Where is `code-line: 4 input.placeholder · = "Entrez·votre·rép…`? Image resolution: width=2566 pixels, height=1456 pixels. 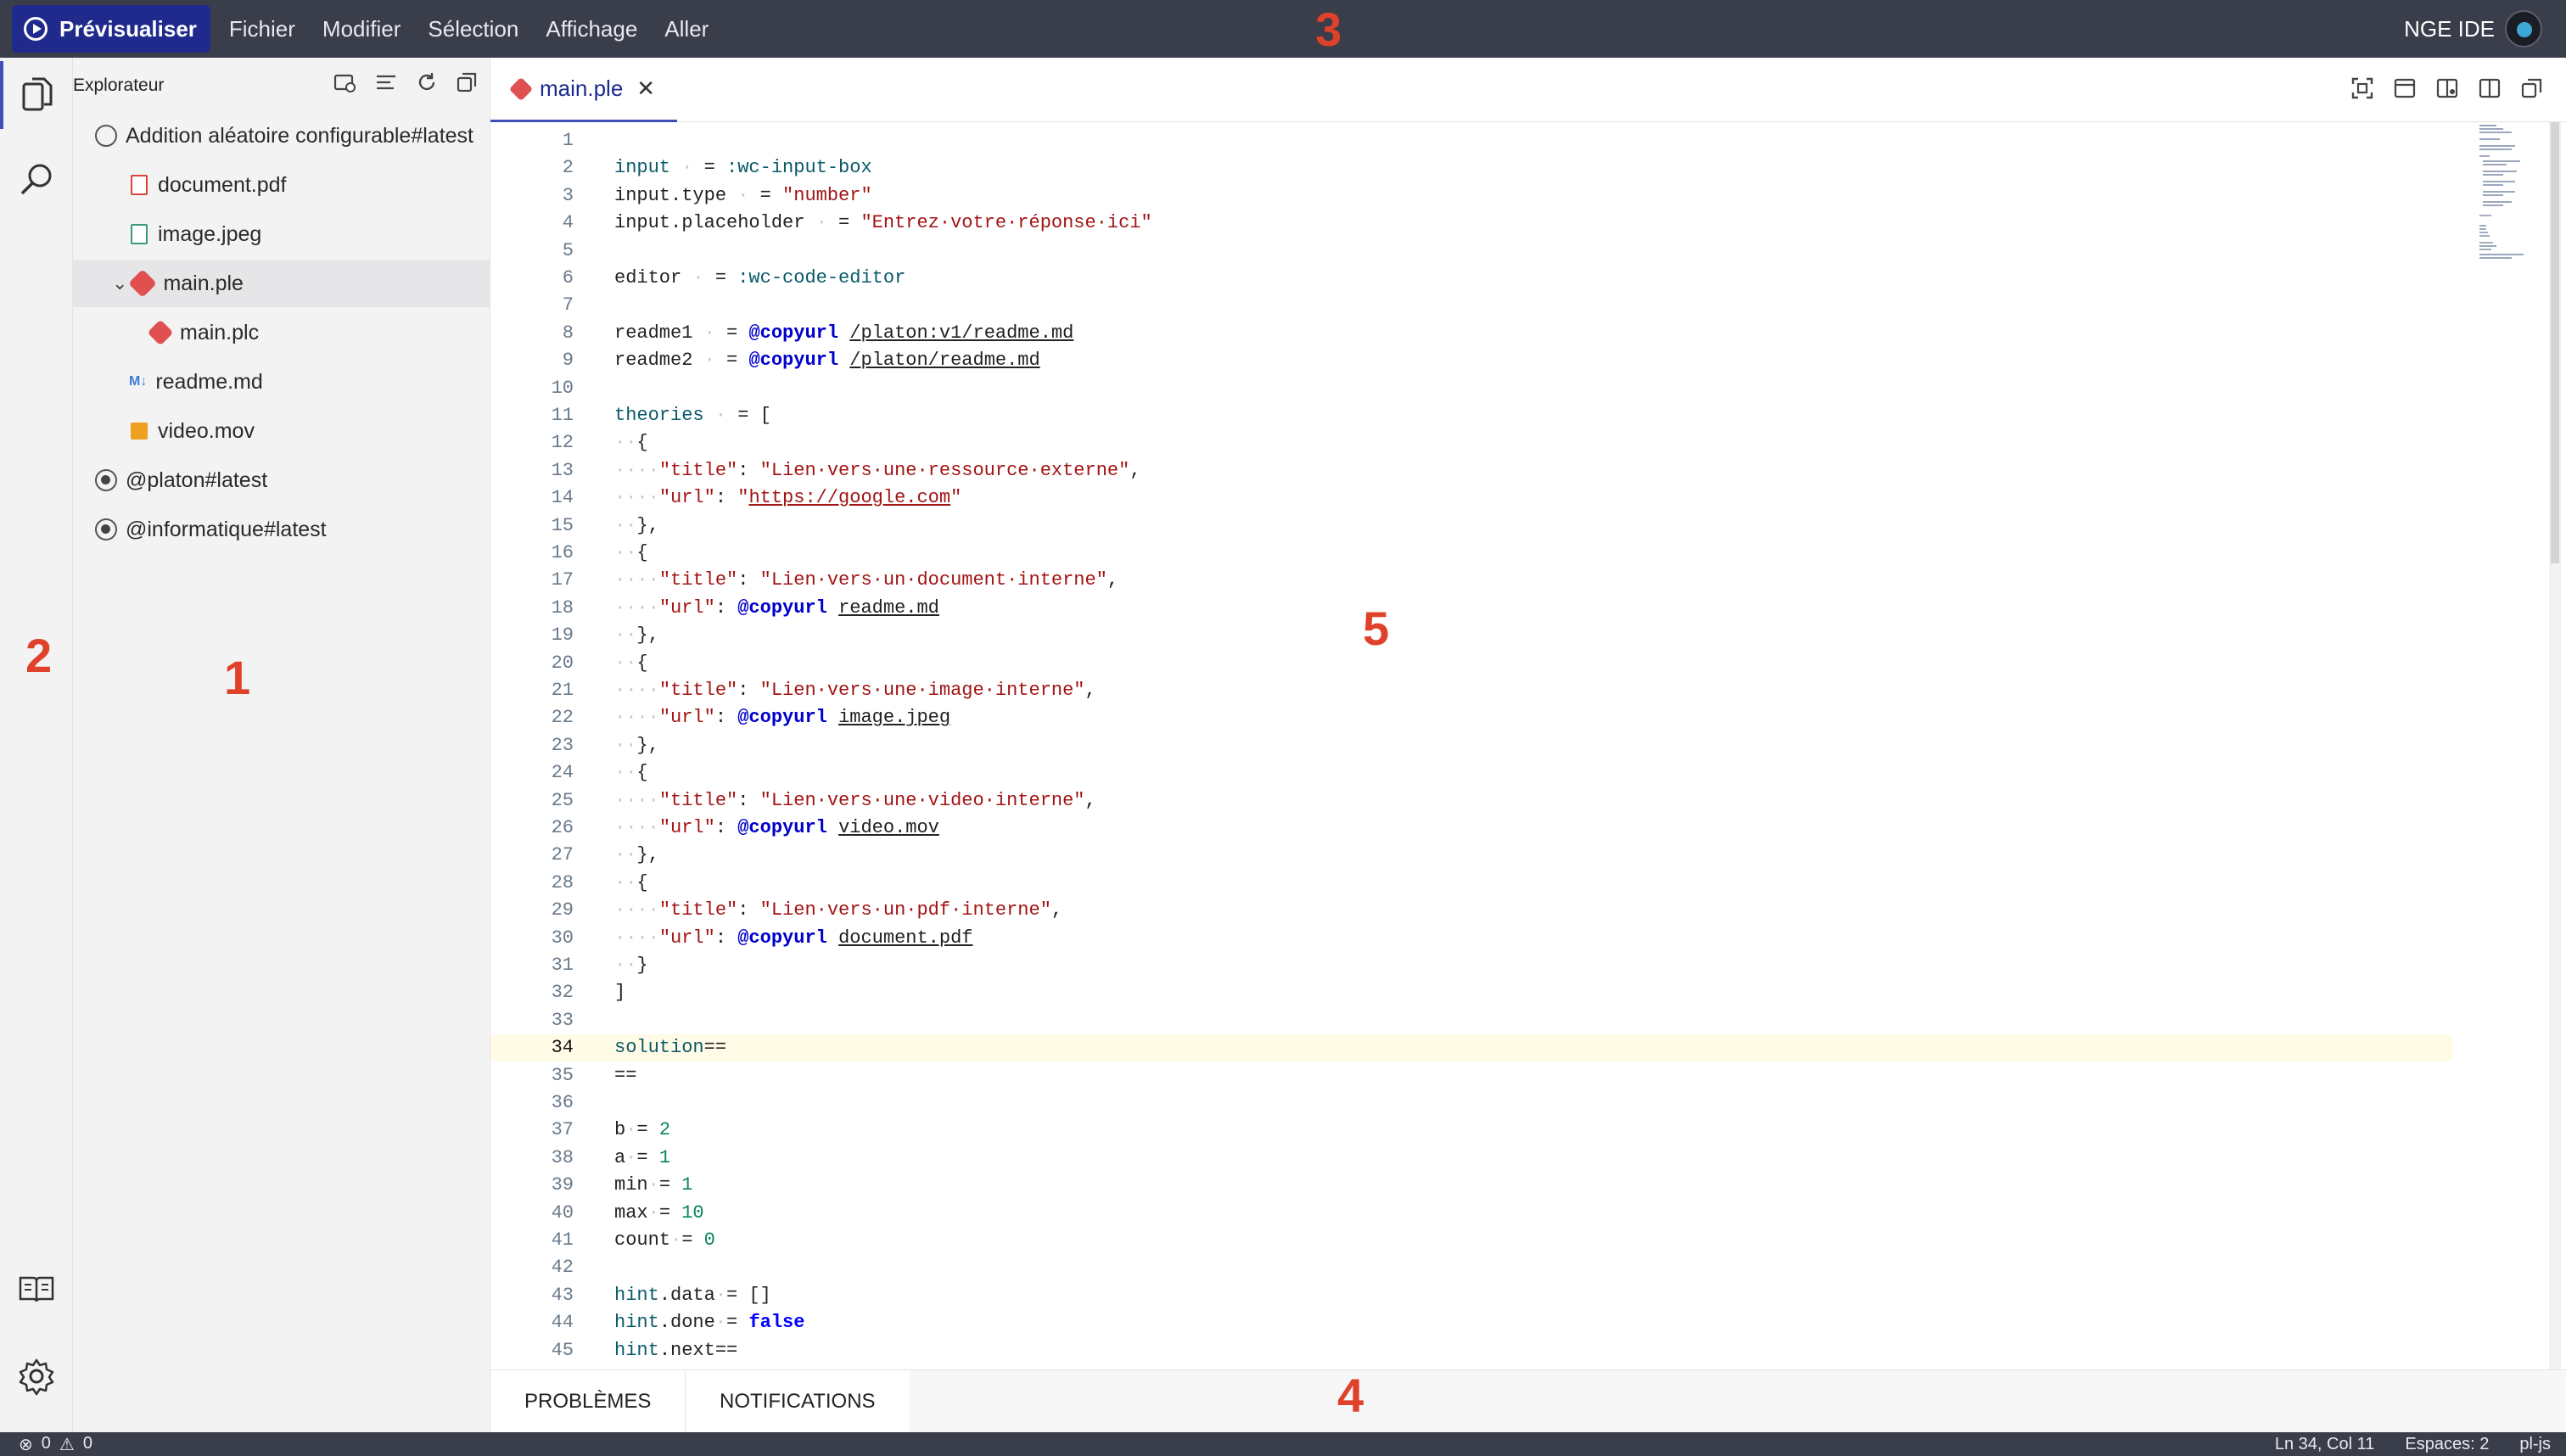 code-line: 4 input.placeholder · = "Entrez·votre·rép… is located at coordinates (1471, 223).